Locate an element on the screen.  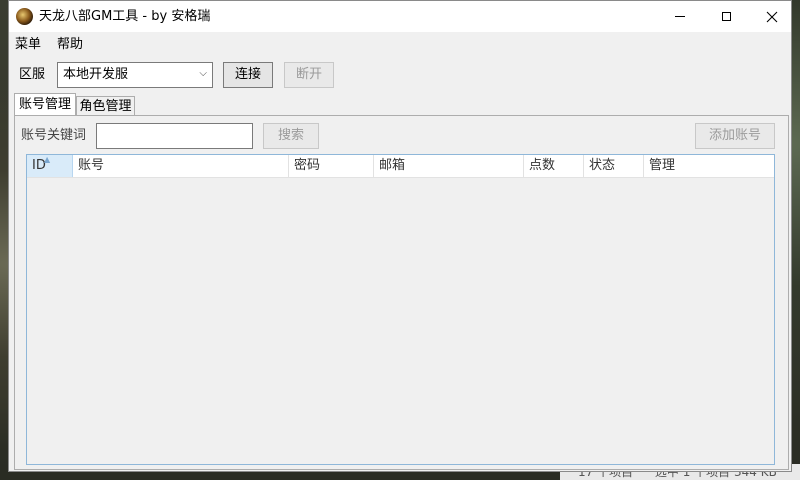
keyword-input is located at coordinates (174, 136).